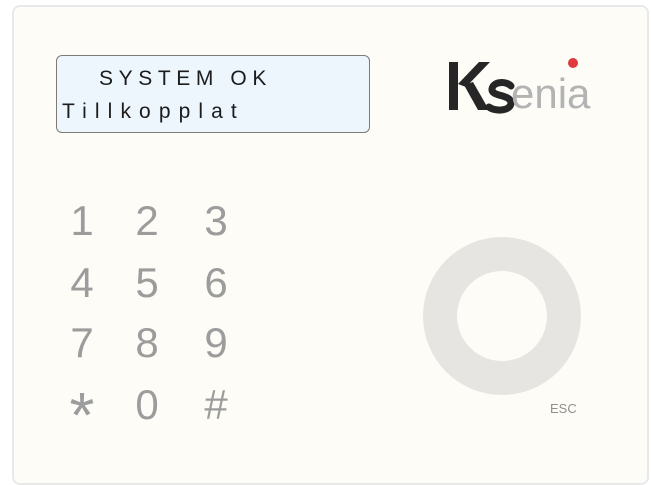 The image size is (651, 485). I want to click on key-3: 3, so click(216, 221).